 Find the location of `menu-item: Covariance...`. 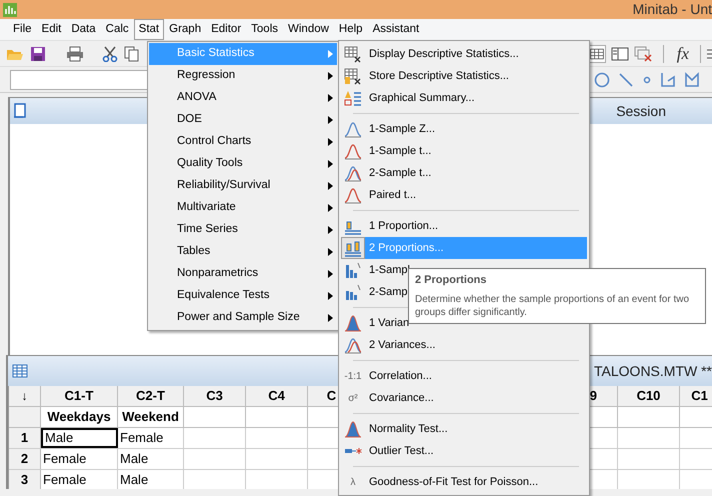

menu-item: Covariance... is located at coordinates (476, 398).